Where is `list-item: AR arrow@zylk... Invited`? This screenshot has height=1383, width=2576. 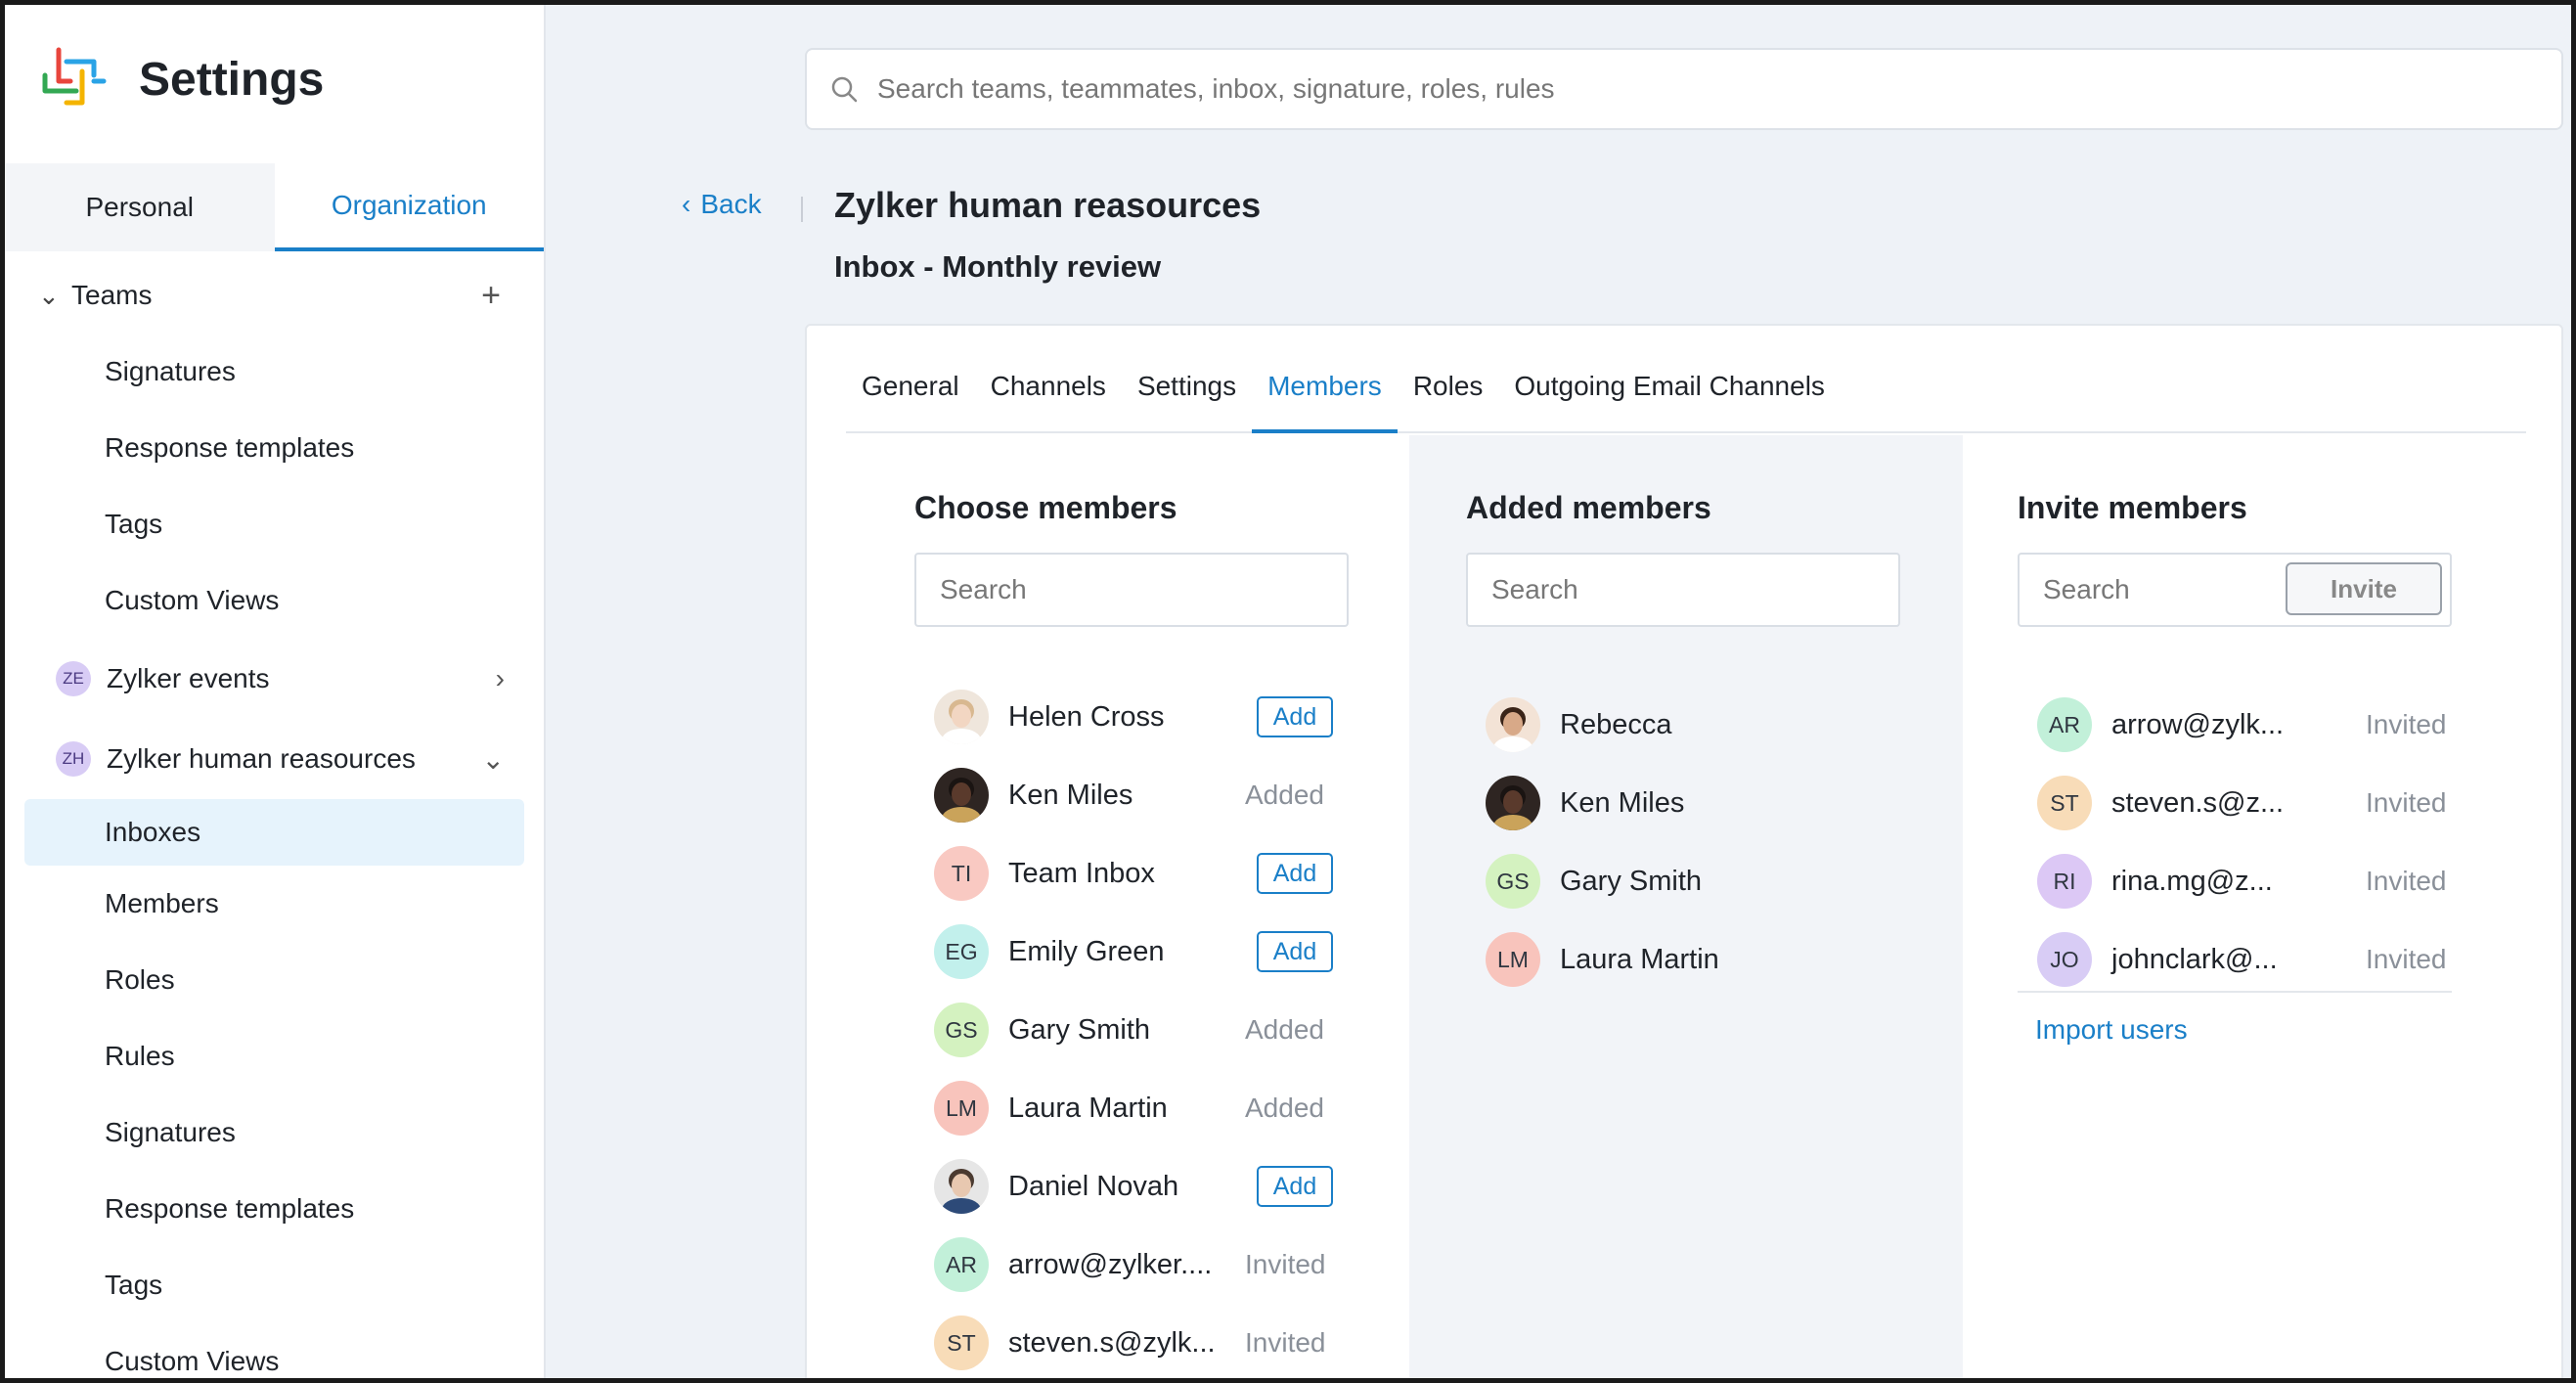 list-item: AR arrow@zylk... Invited is located at coordinates (2252, 725).